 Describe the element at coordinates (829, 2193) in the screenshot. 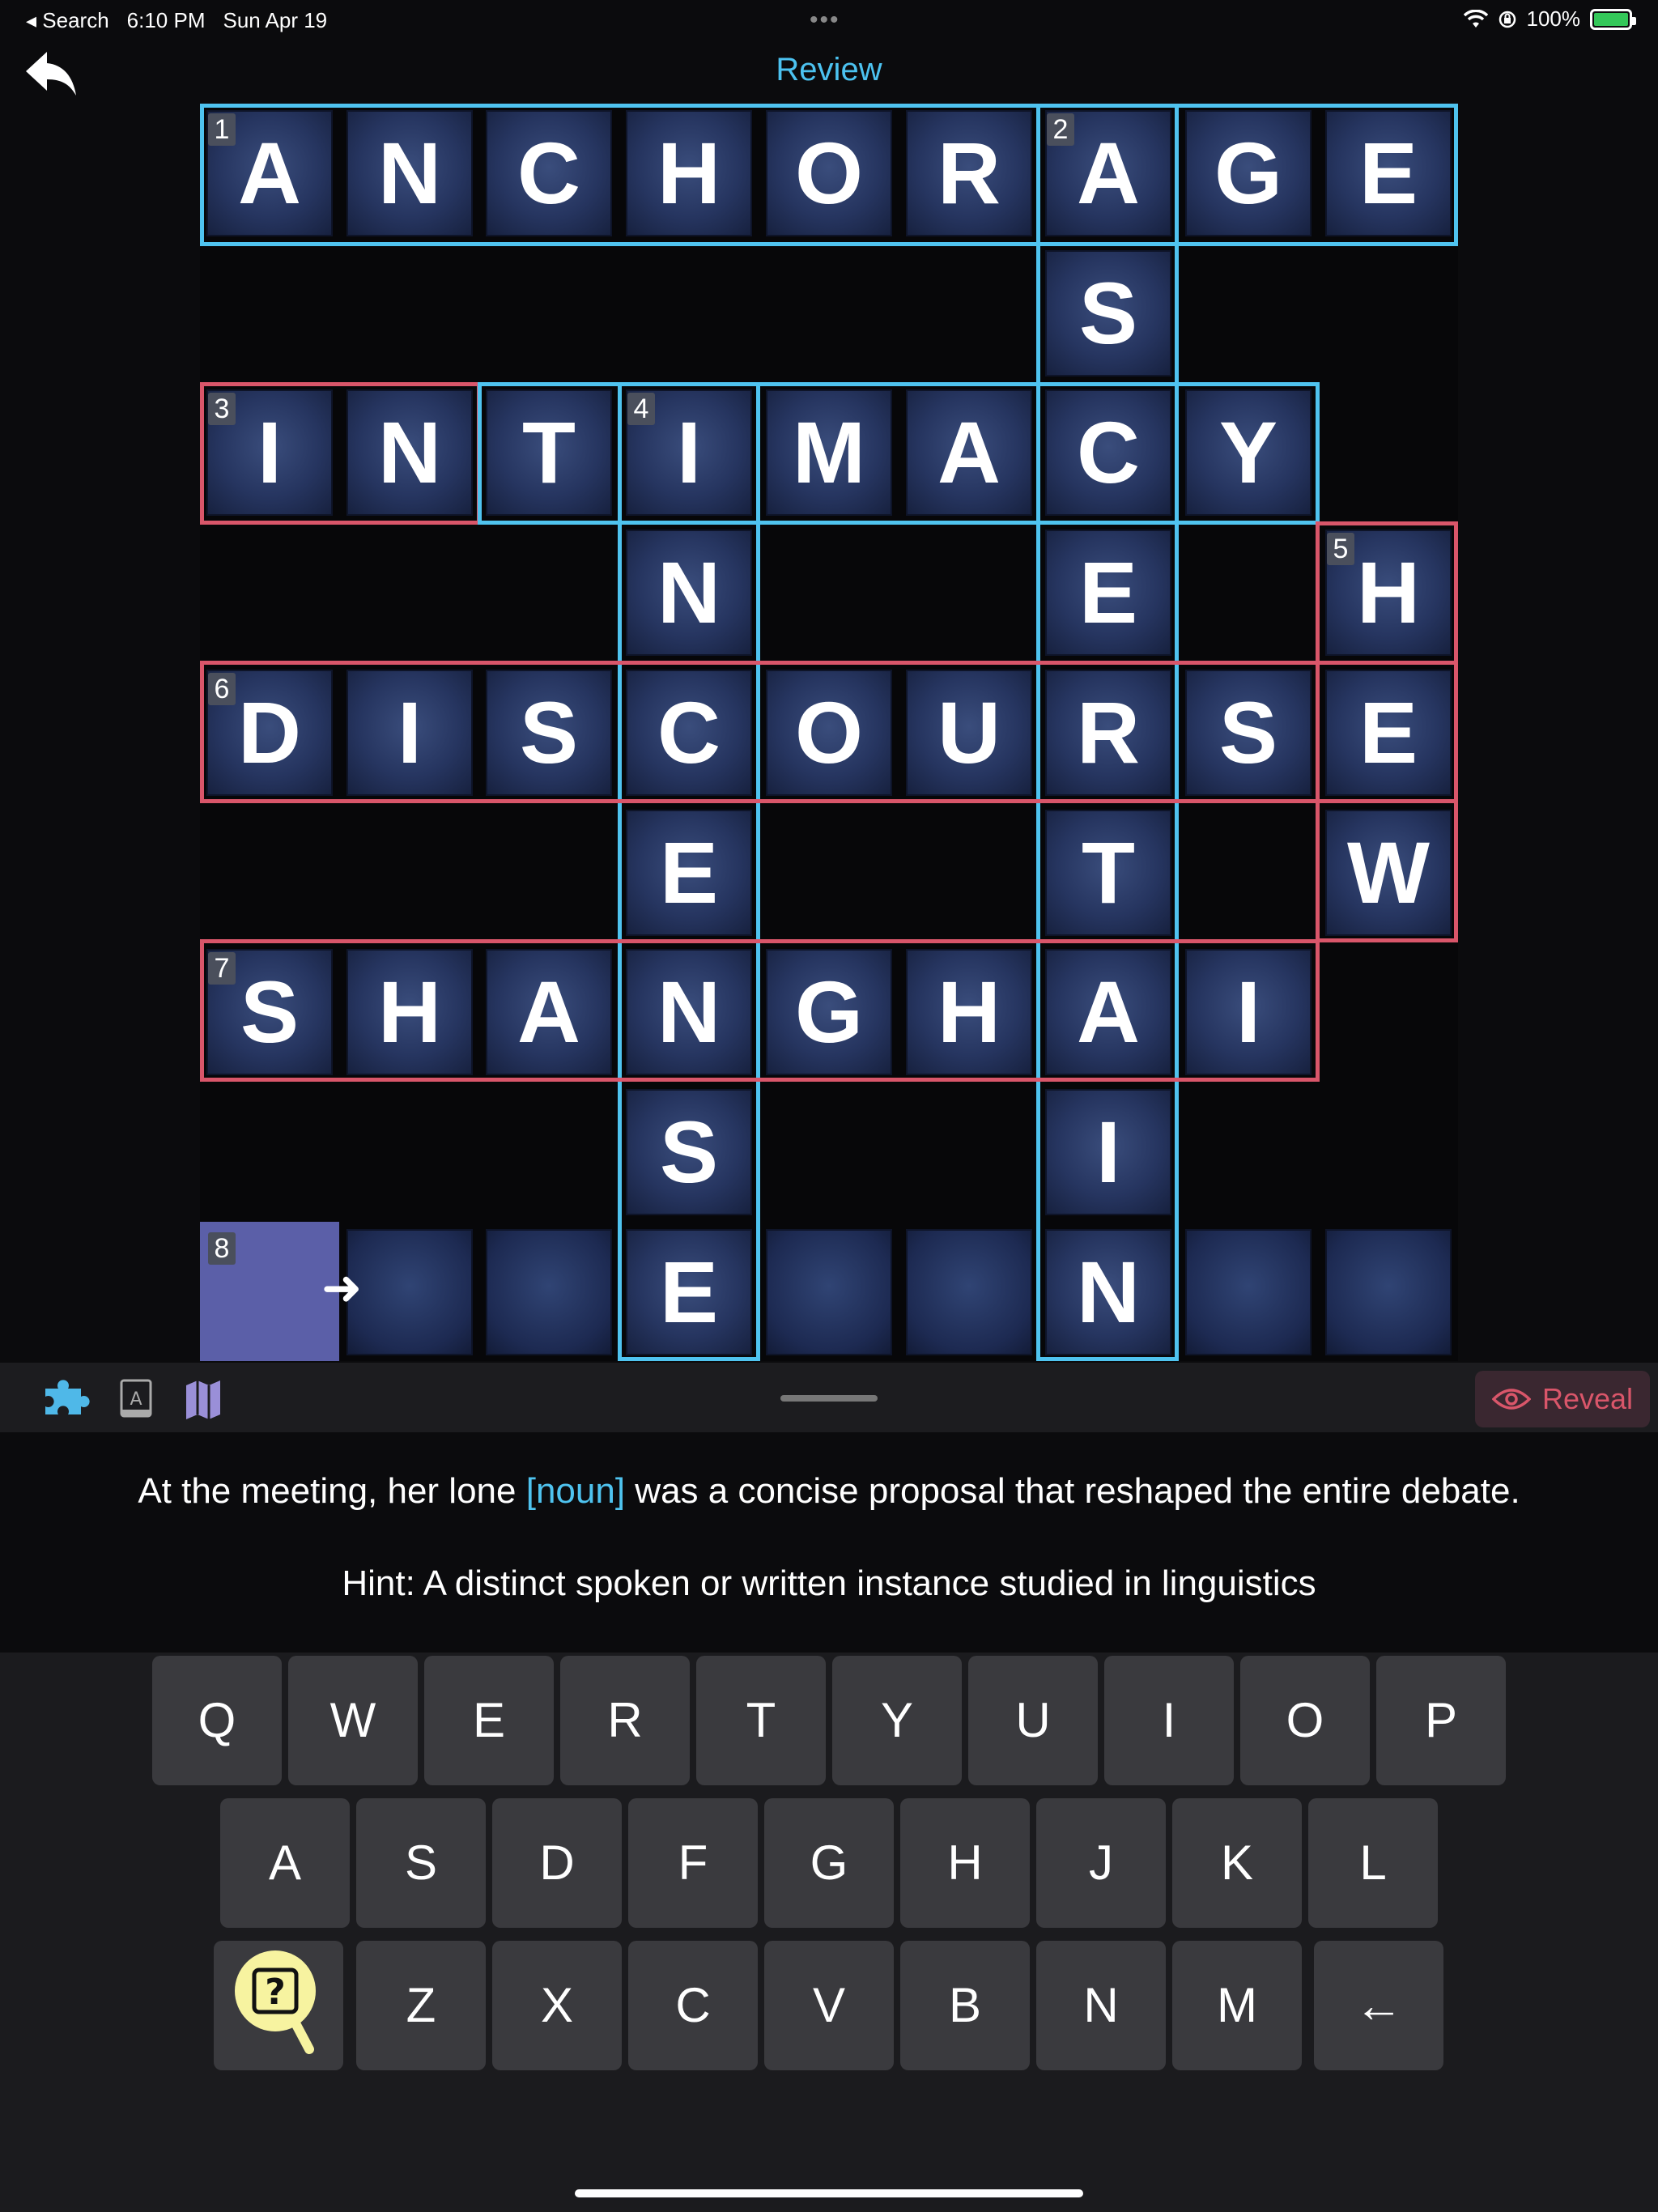

I see `home-indicator` at that location.